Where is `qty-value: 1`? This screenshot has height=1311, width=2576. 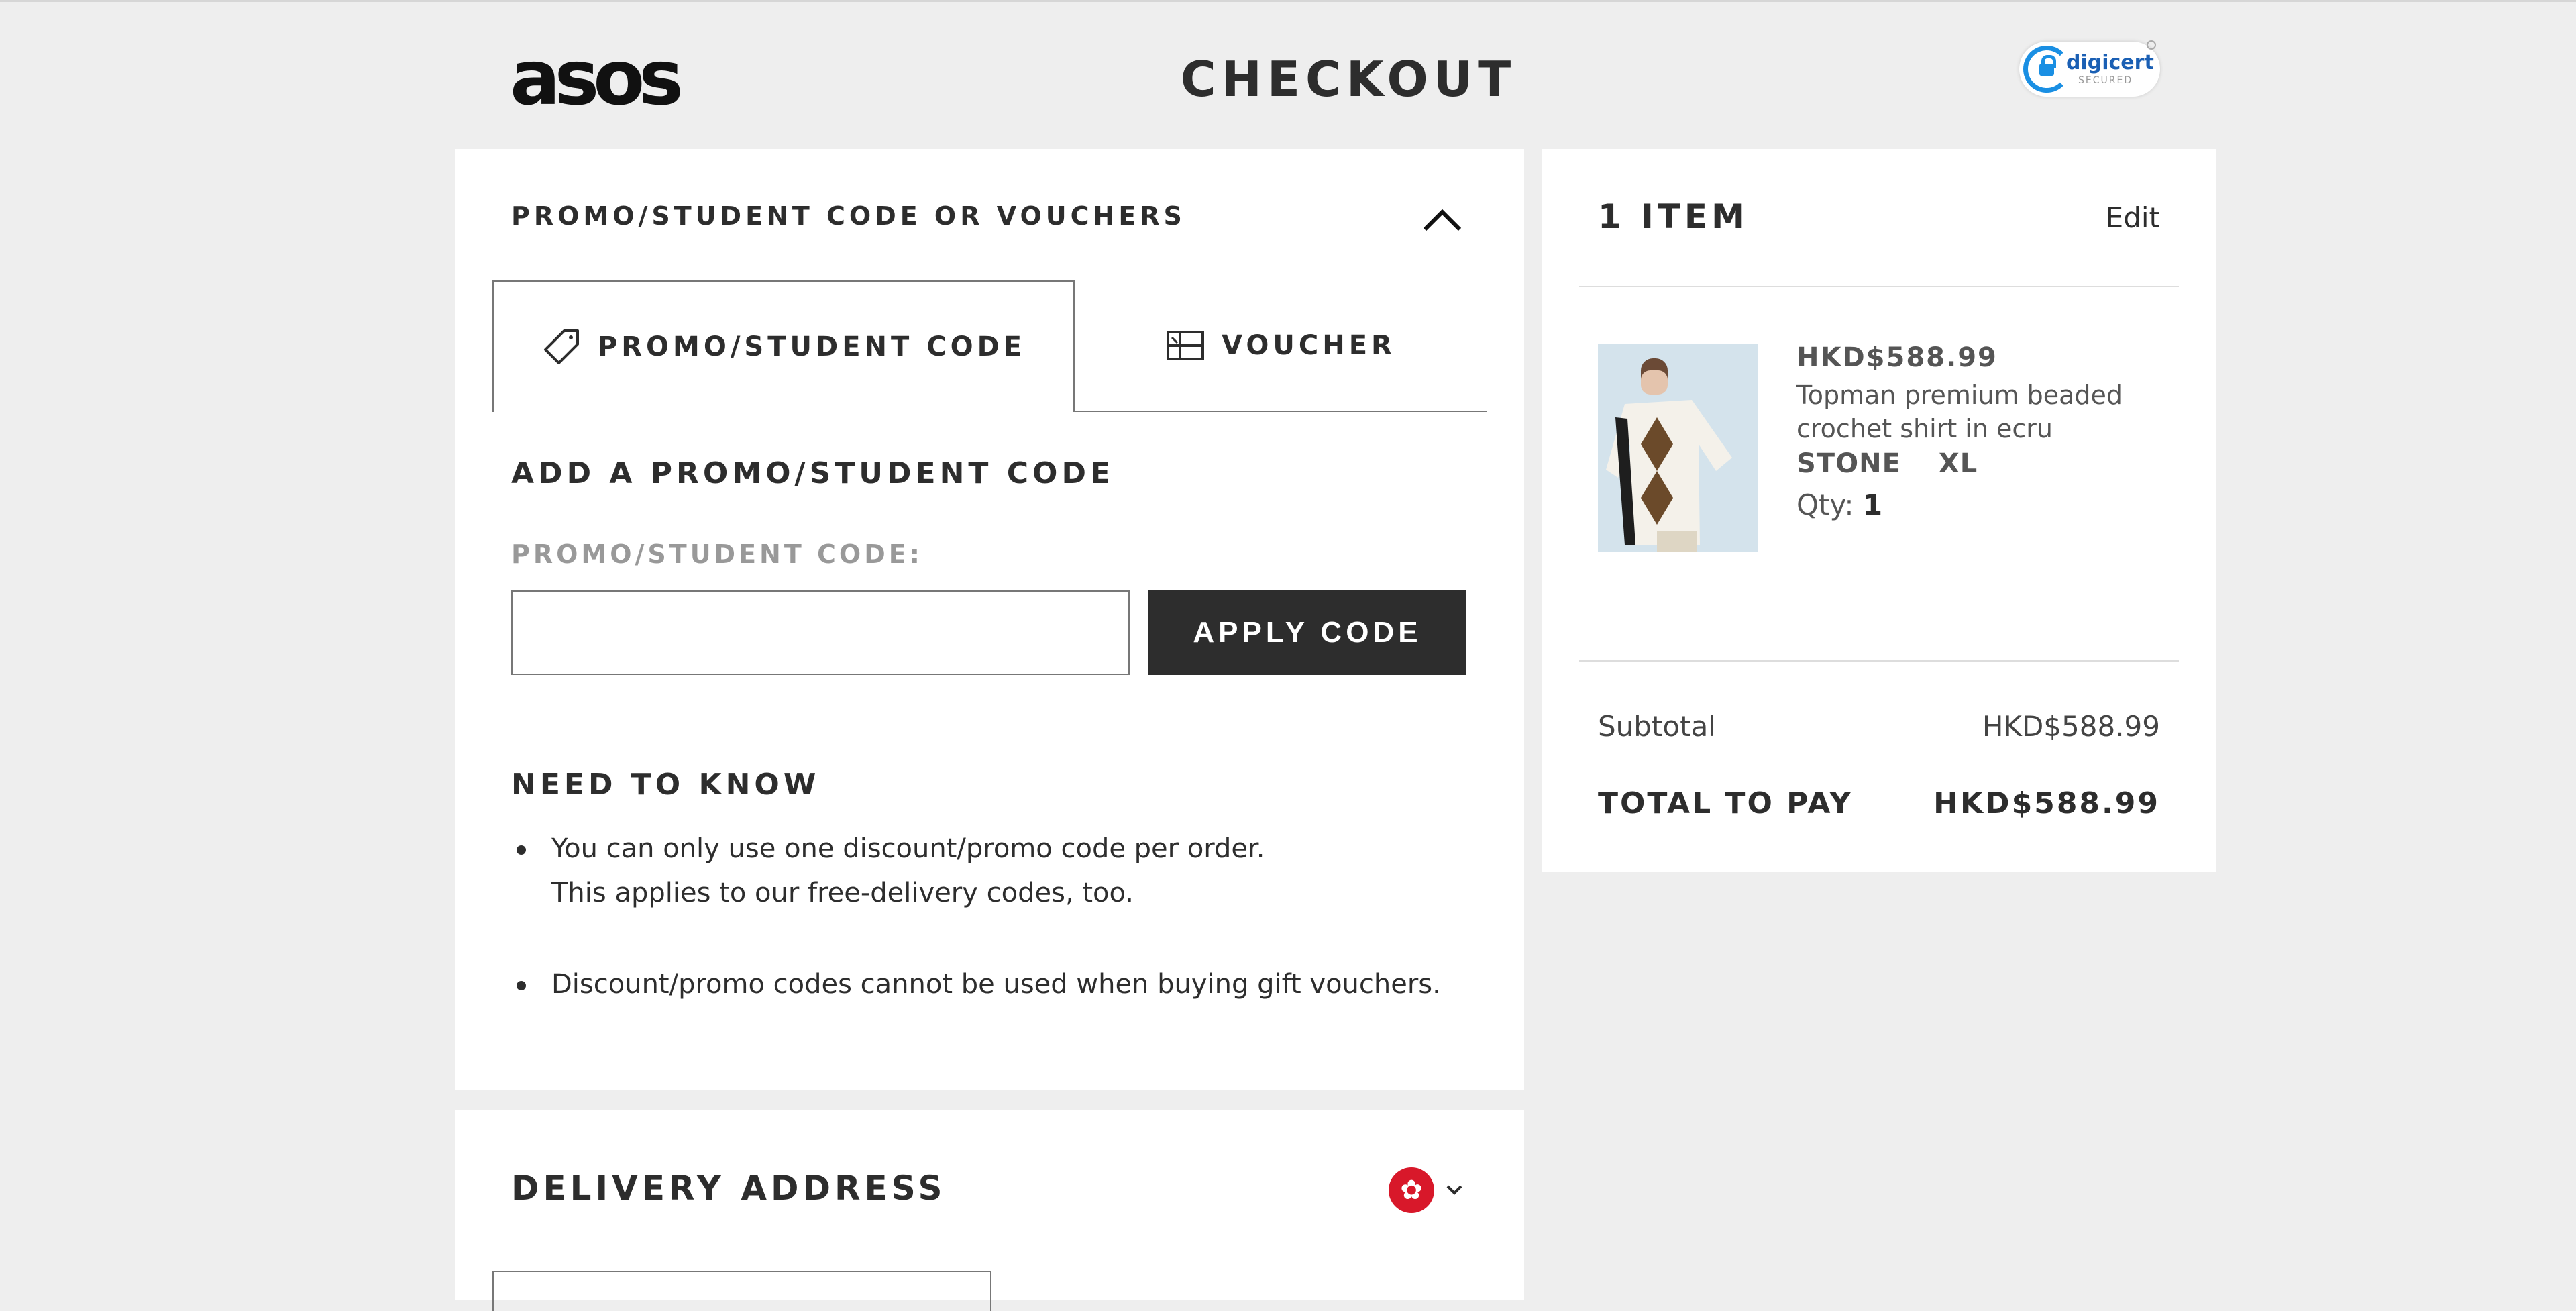 qty-value: 1 is located at coordinates (1872, 505).